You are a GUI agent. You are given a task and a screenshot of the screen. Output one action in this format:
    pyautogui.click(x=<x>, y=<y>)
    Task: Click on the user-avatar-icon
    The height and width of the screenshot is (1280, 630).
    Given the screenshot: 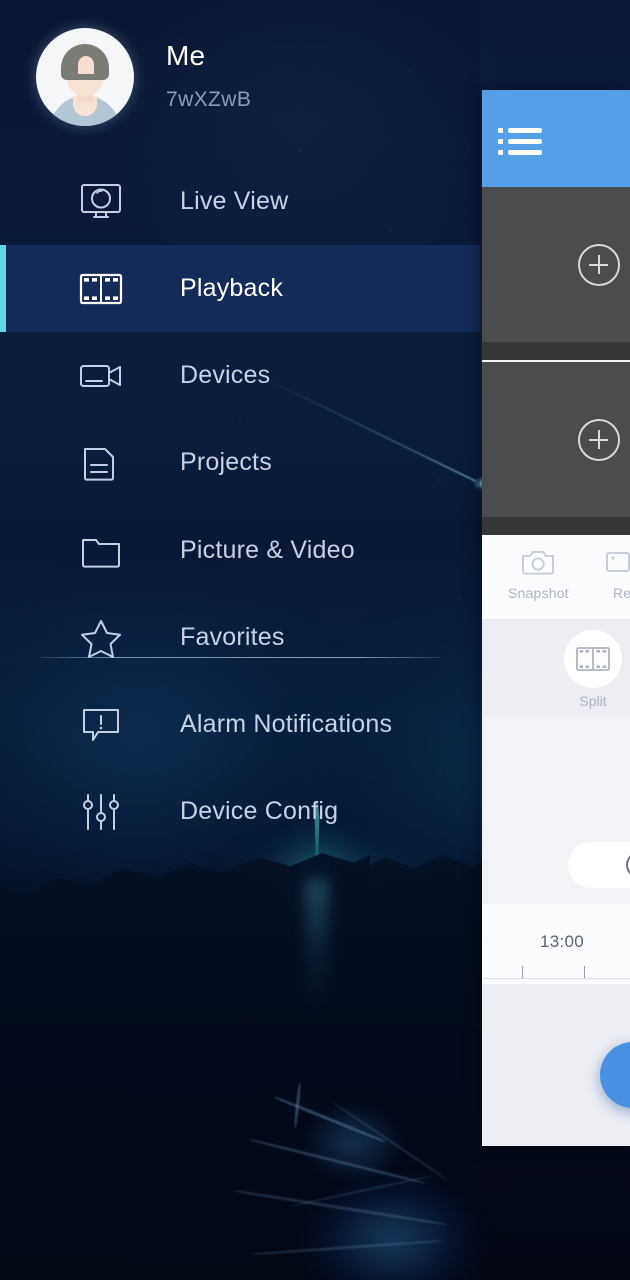 What is the action you would take?
    pyautogui.click(x=85, y=77)
    